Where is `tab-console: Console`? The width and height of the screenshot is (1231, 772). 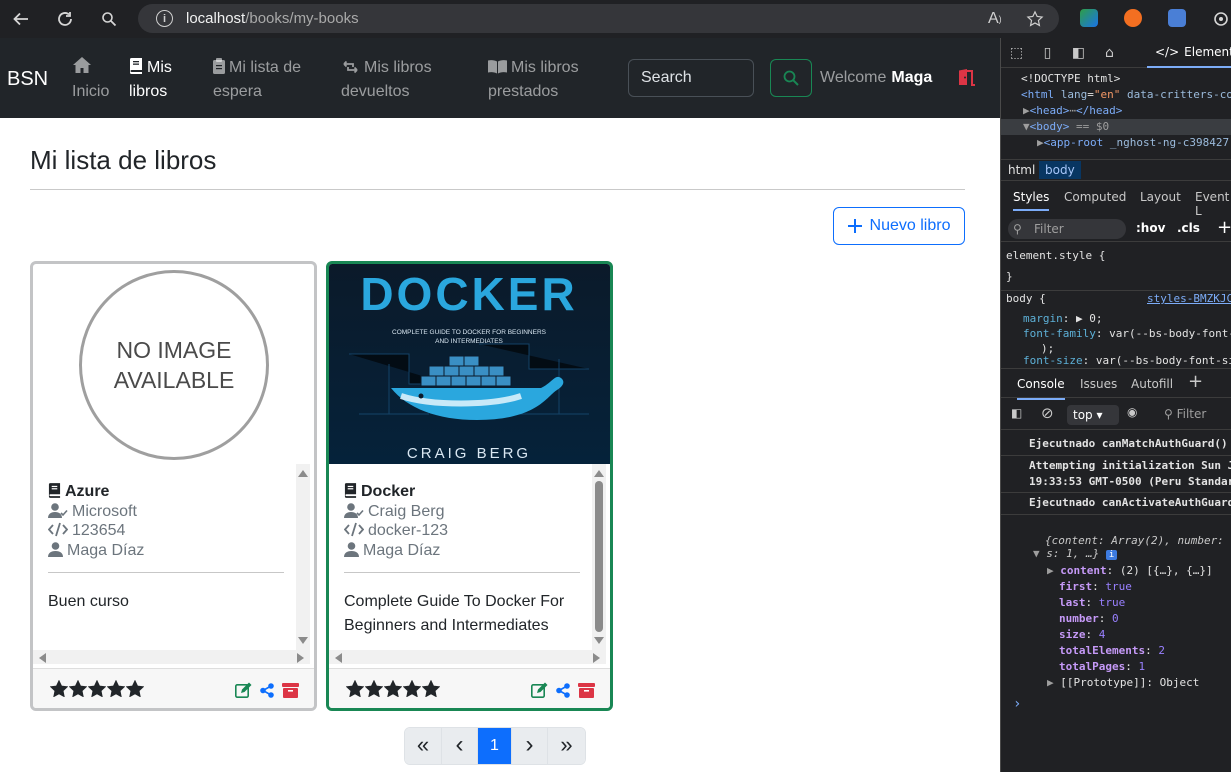
tab-console: Console is located at coordinates (1041, 388).